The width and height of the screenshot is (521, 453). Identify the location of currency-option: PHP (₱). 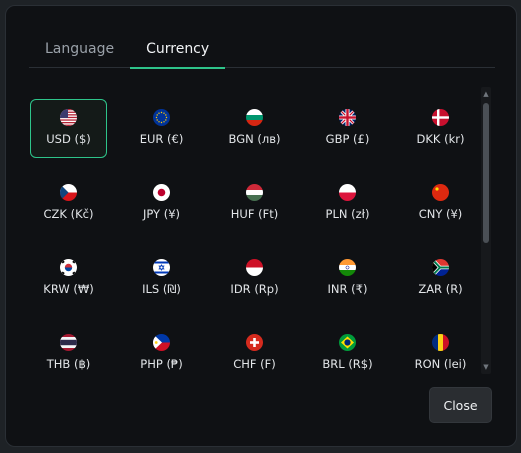
(161, 347).